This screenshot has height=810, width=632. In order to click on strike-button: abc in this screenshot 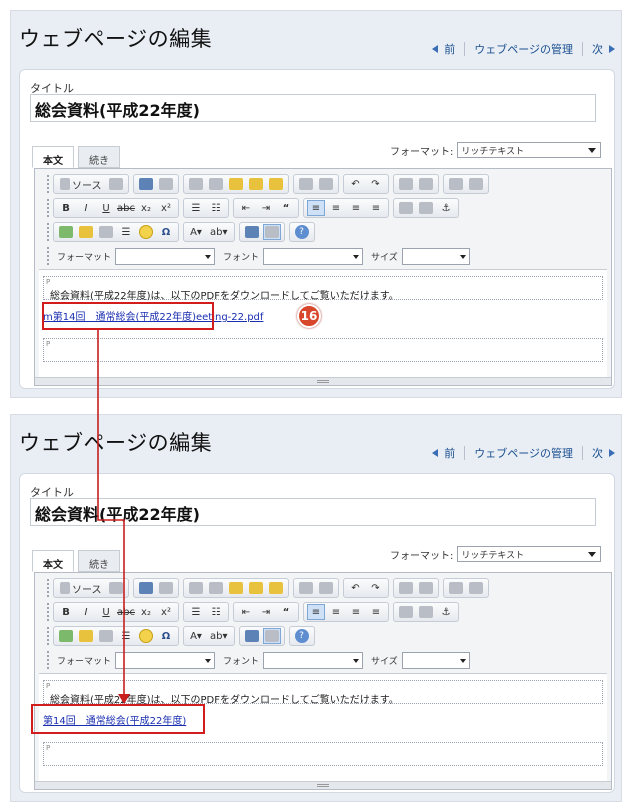, I will do `click(126, 612)`.